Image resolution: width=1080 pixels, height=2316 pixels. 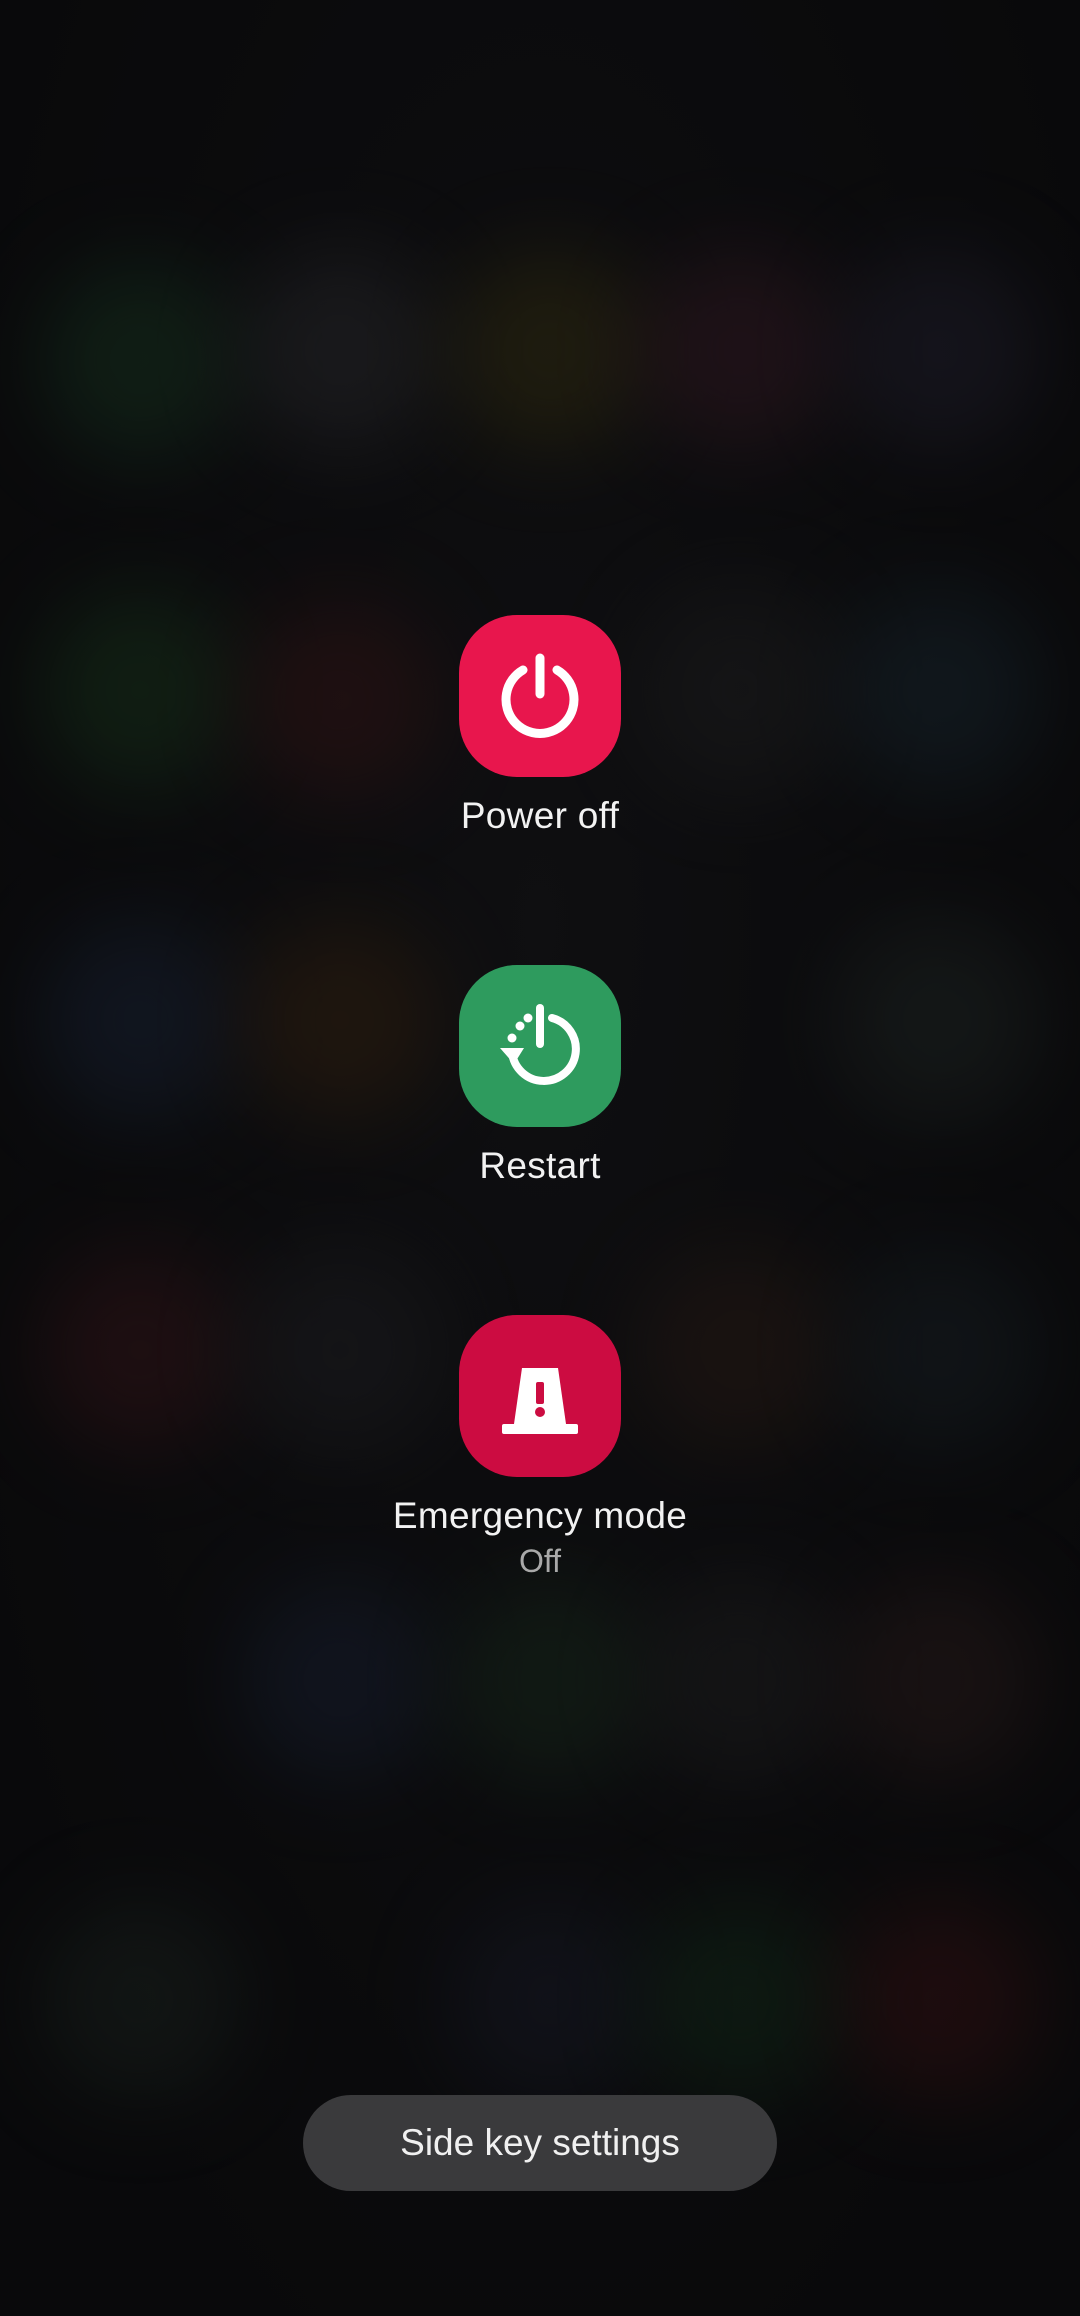 I want to click on power-off-option: Power off, so click(x=540, y=726).